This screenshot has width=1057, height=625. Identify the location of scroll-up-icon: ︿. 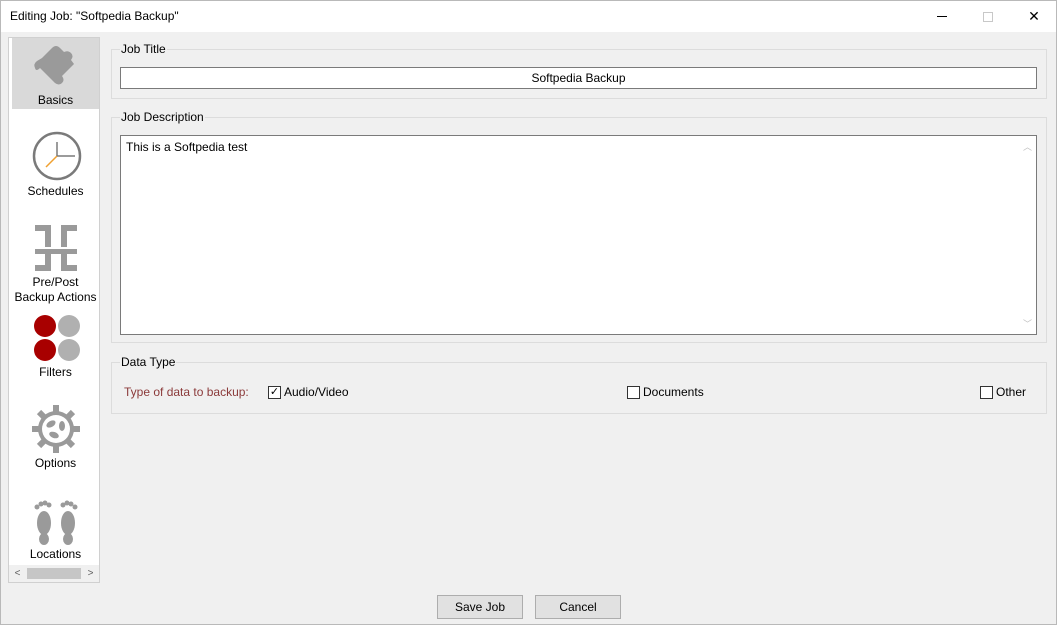
(1027, 146).